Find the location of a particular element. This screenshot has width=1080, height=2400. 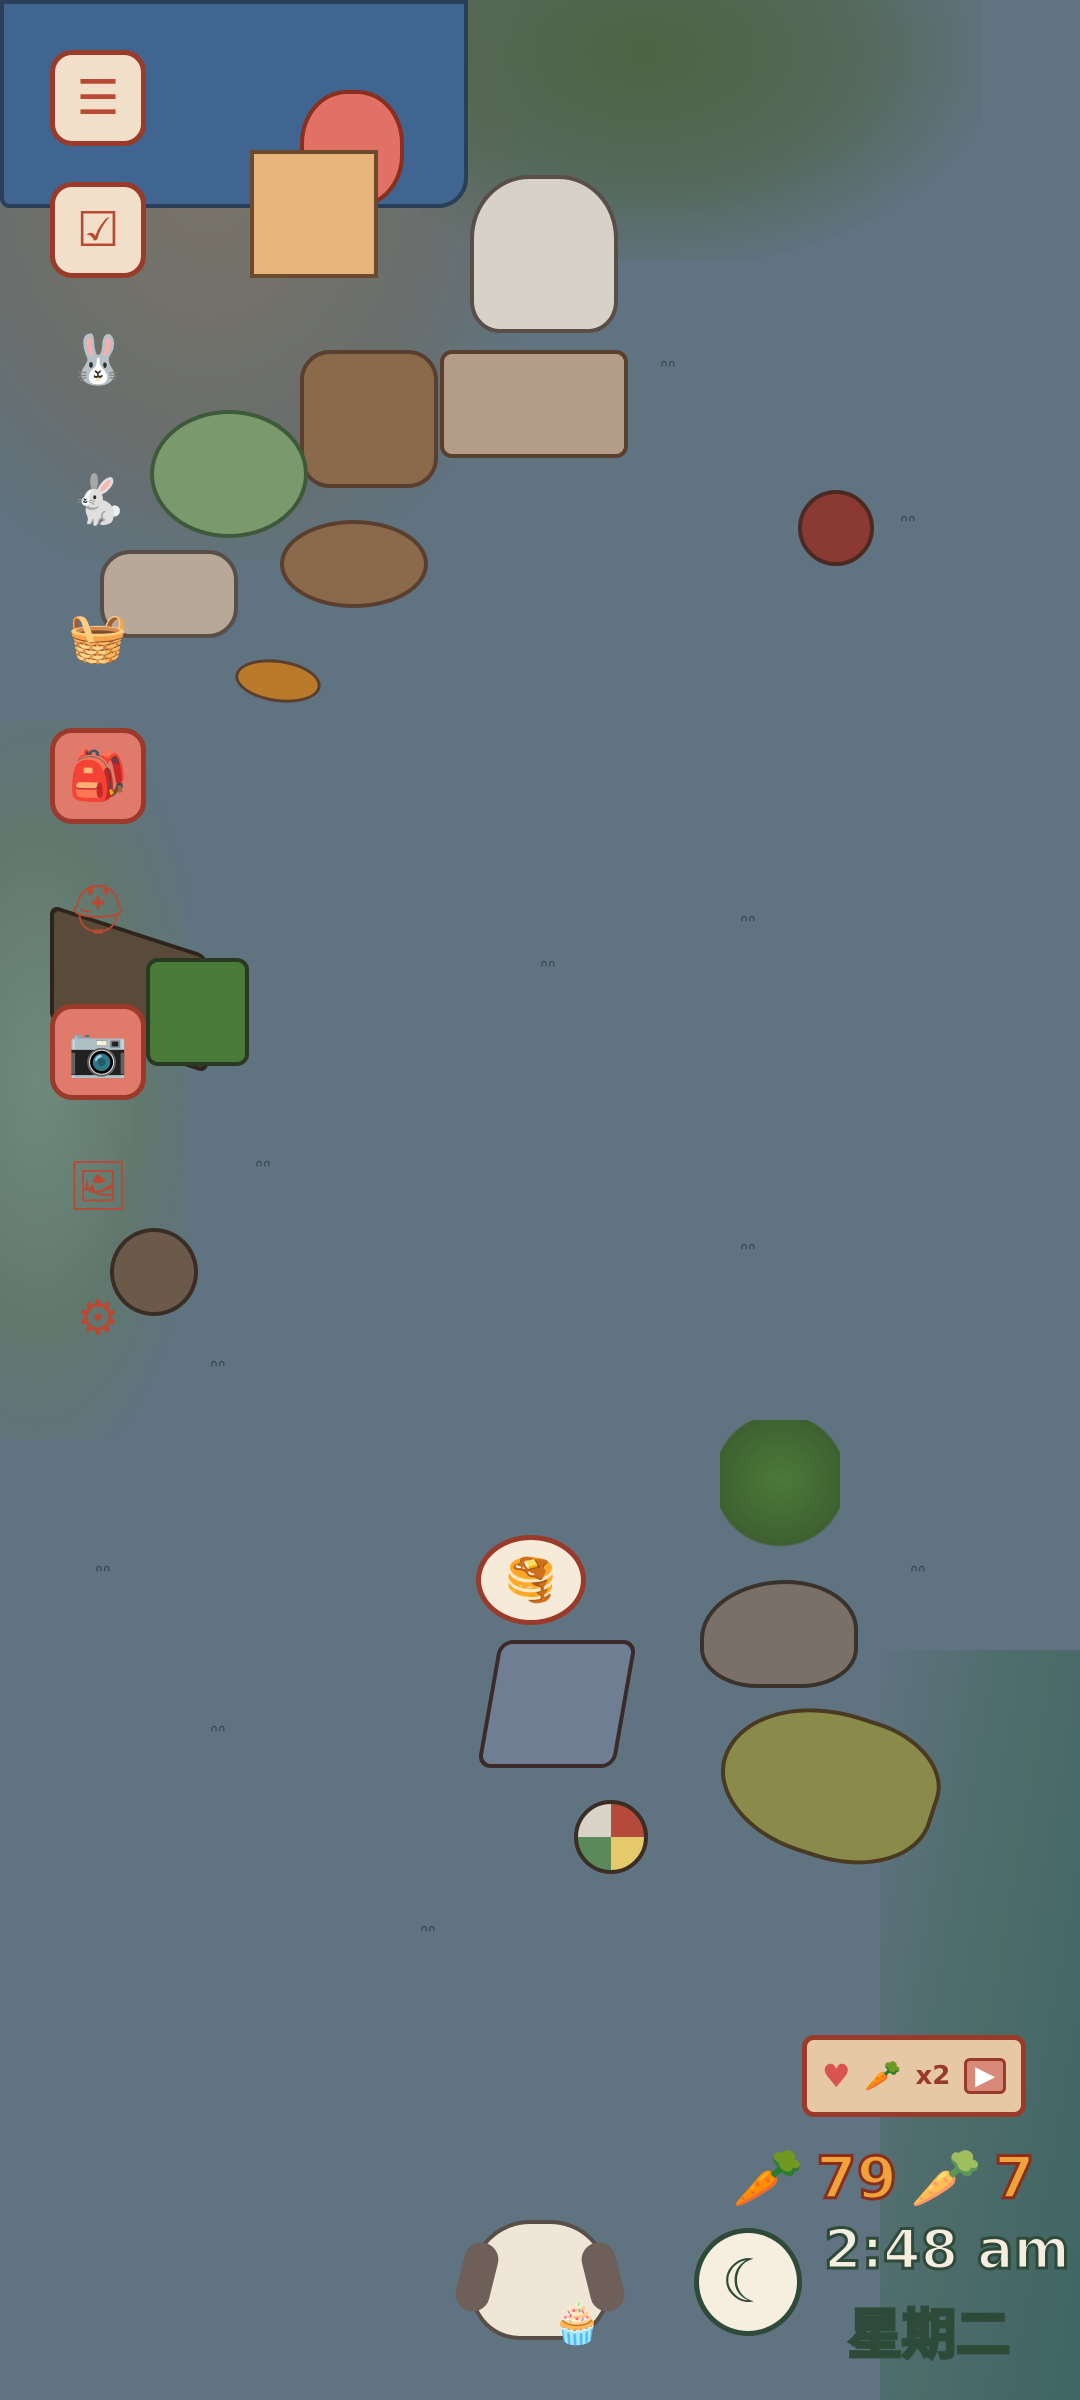

red-ball is located at coordinates (836, 528).